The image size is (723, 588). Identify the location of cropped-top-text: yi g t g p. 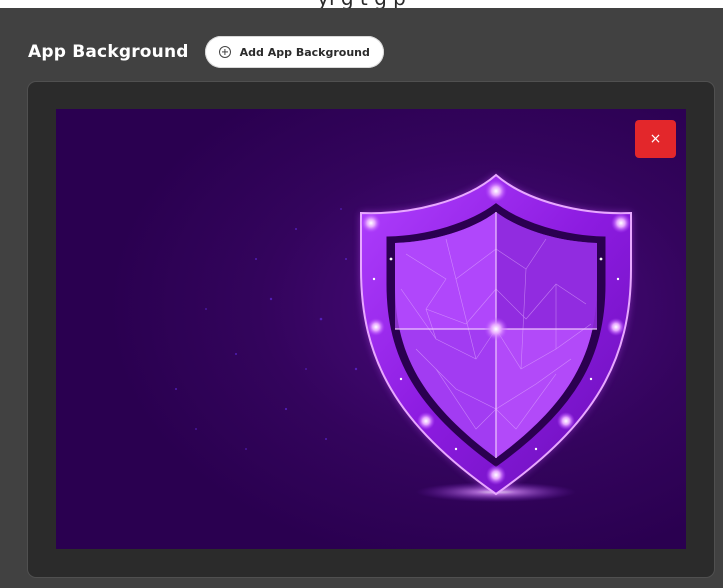
(361, 4).